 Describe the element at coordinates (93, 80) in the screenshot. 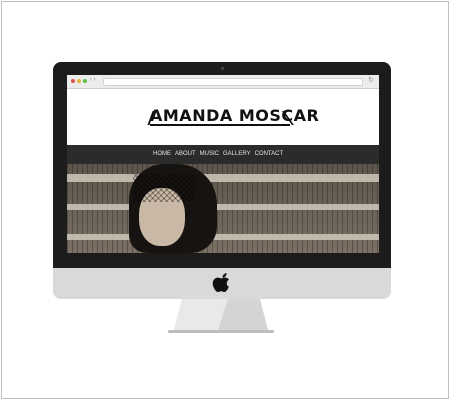

I see `browser-nav-buttons: ‹ ›` at that location.